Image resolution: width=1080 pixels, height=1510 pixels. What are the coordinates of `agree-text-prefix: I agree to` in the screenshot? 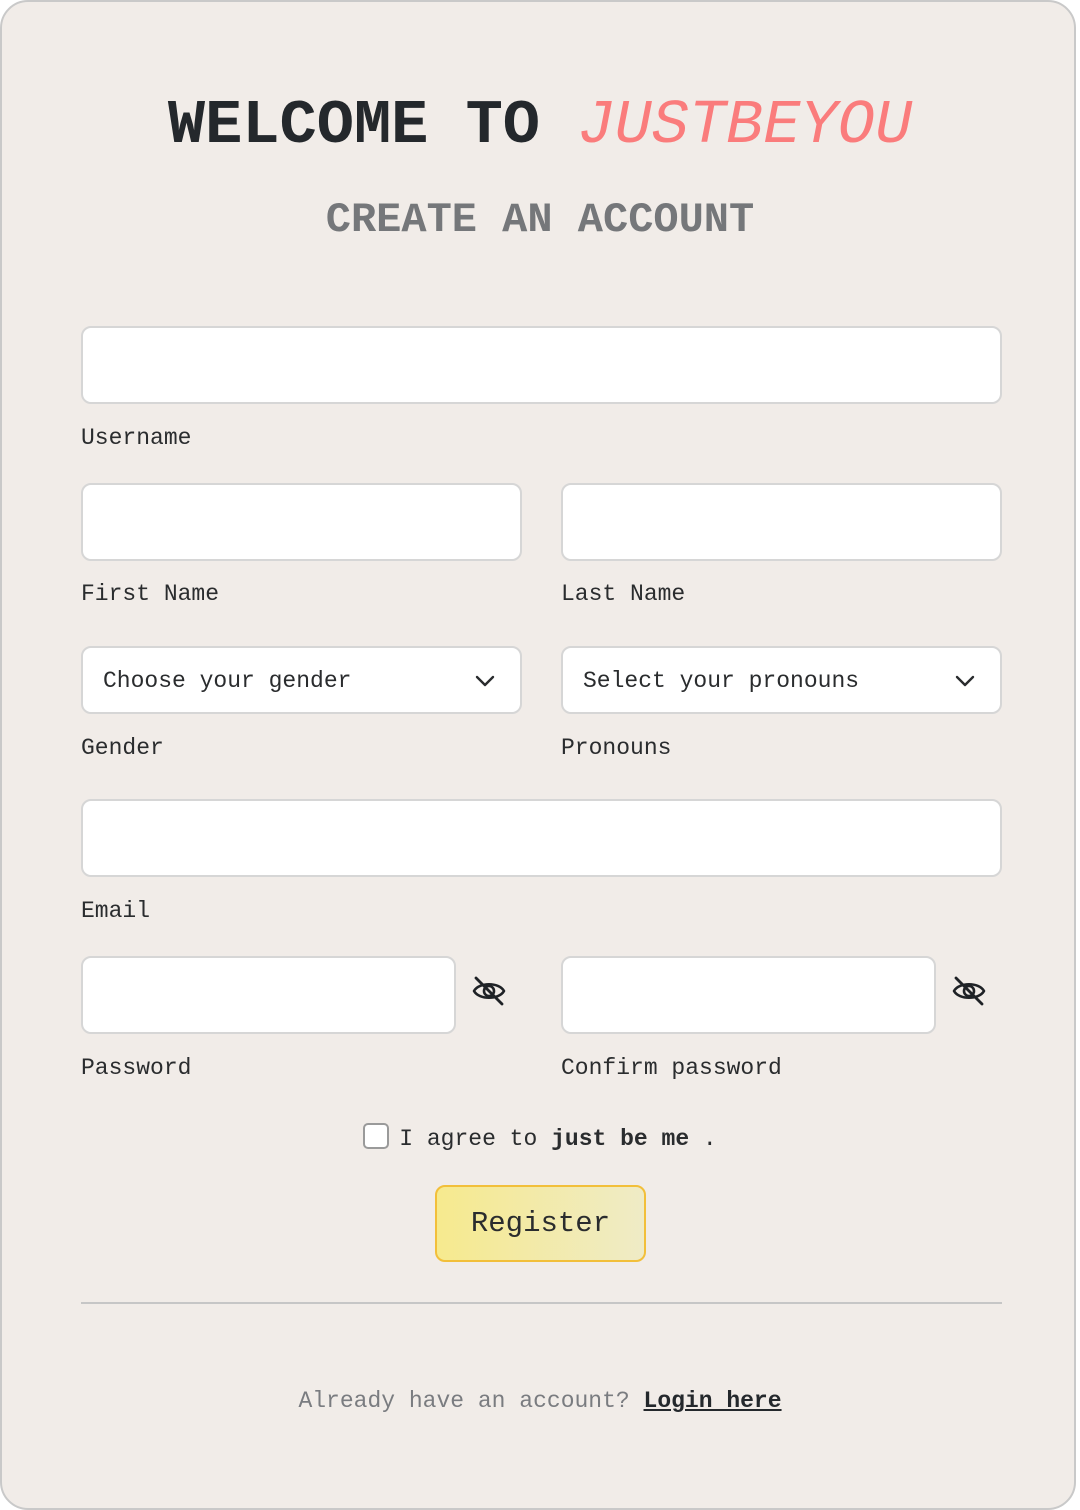 It's located at (475, 1139).